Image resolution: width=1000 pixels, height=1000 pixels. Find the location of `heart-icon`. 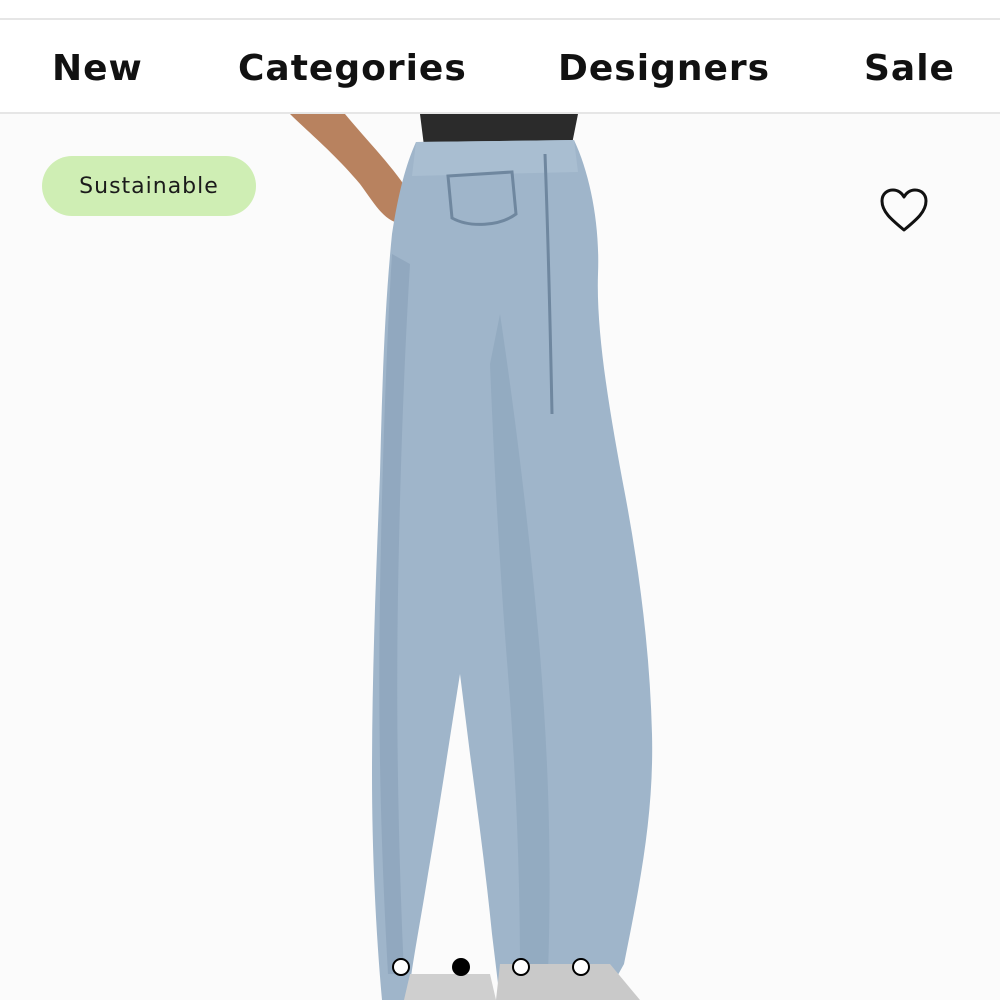

heart-icon is located at coordinates (904, 210).